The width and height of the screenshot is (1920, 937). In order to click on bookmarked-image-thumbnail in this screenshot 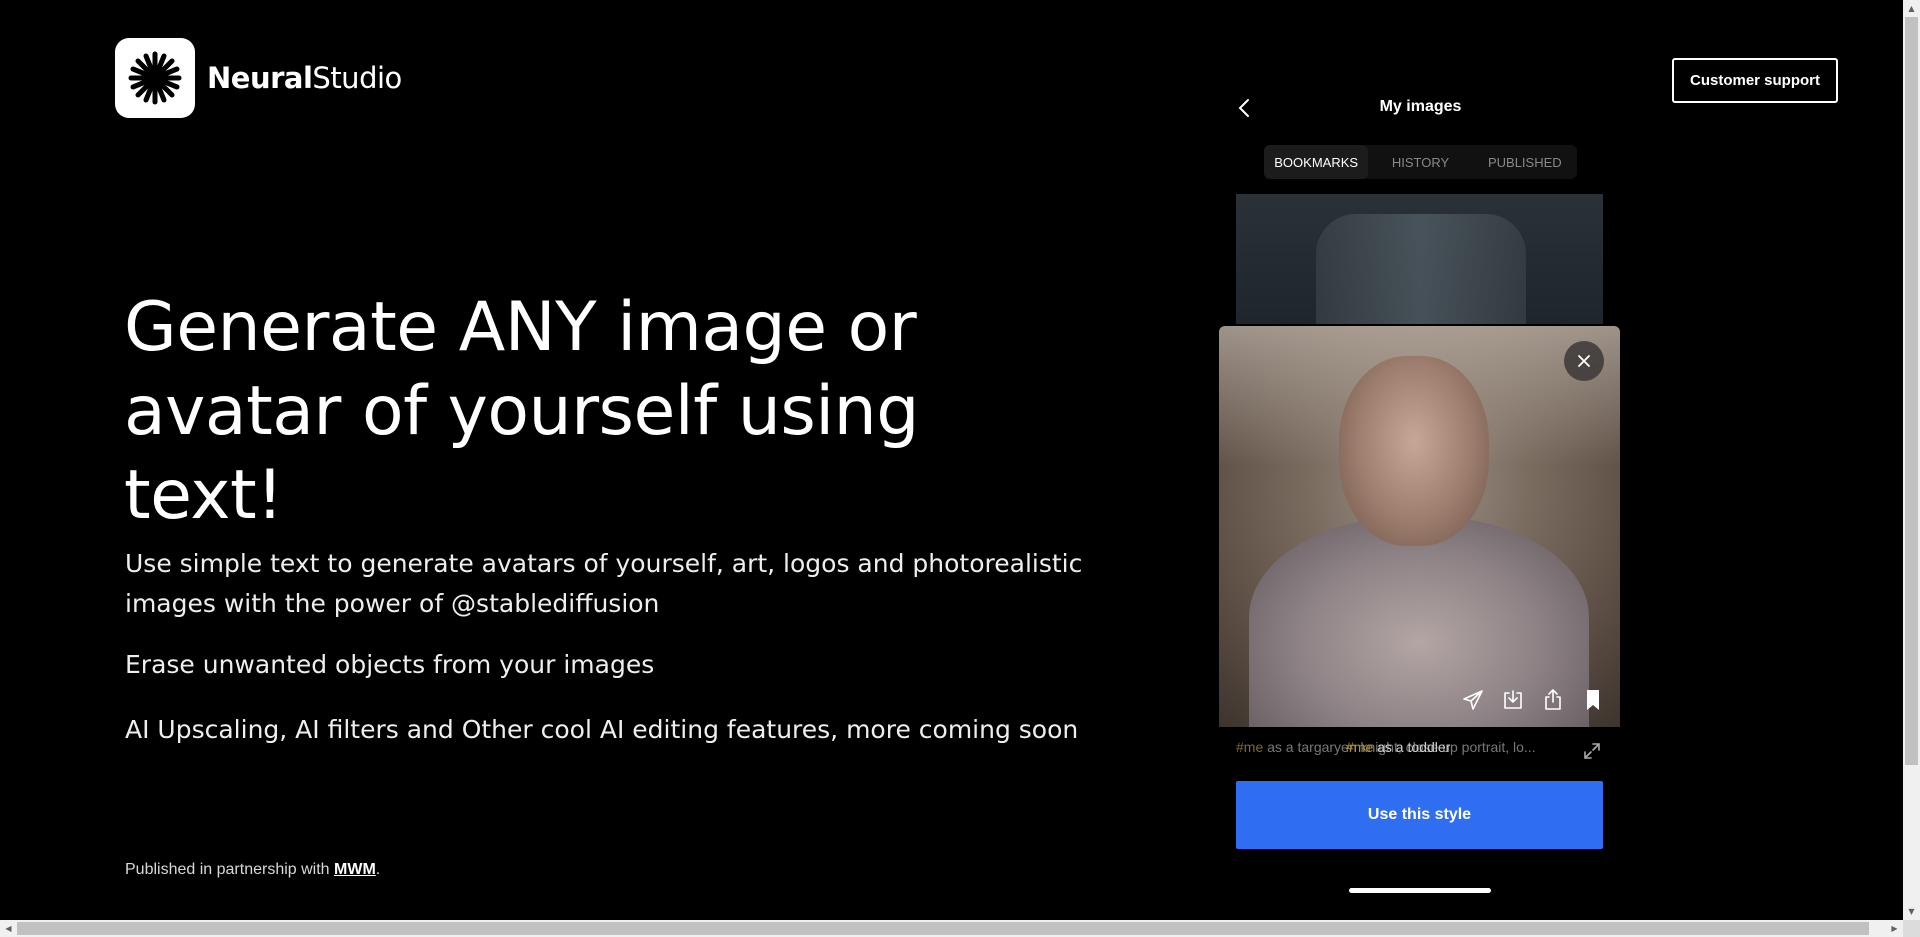, I will do `click(1419, 259)`.